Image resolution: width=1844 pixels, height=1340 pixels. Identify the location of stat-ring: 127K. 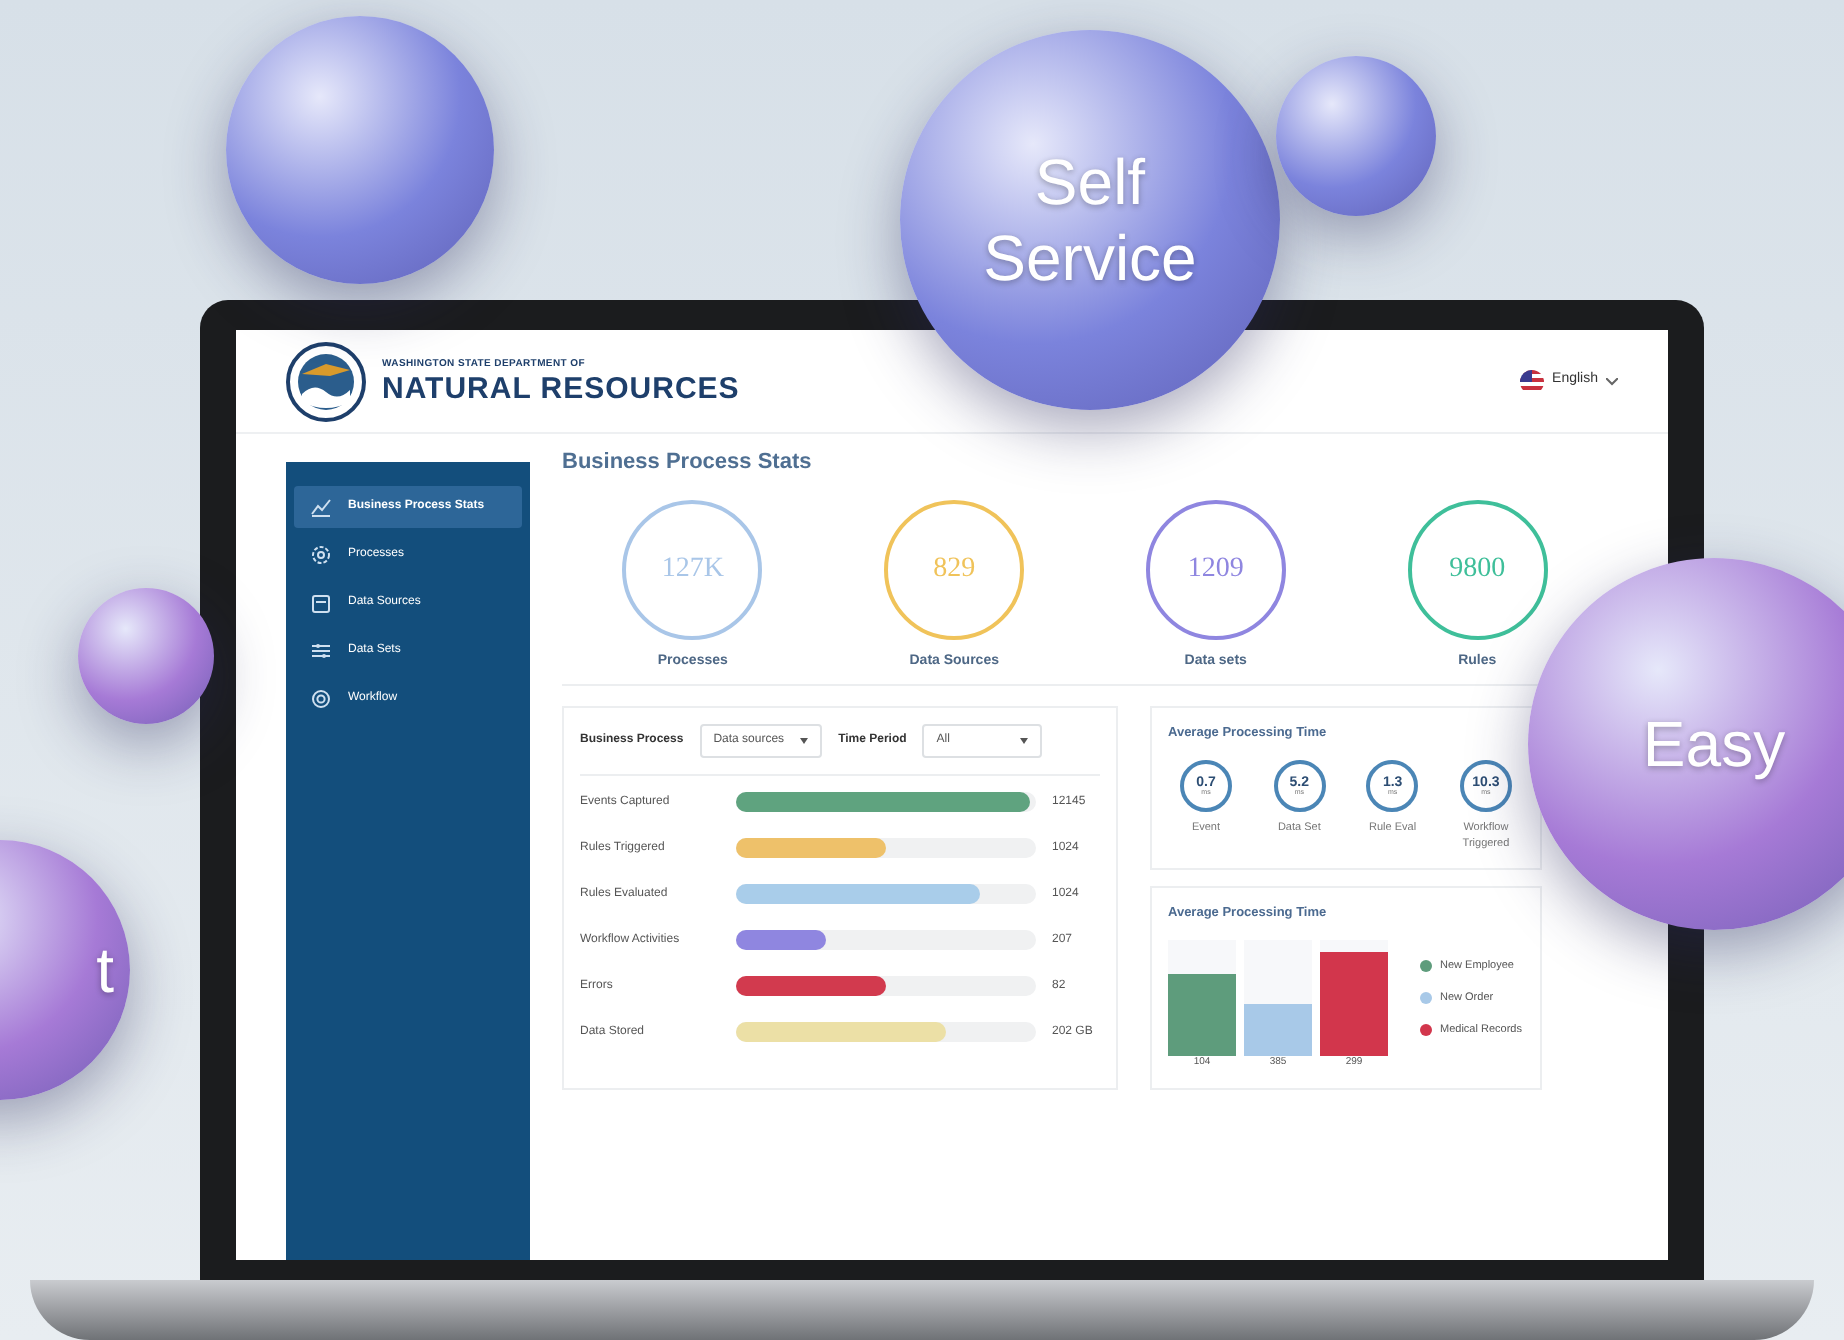
(692, 569).